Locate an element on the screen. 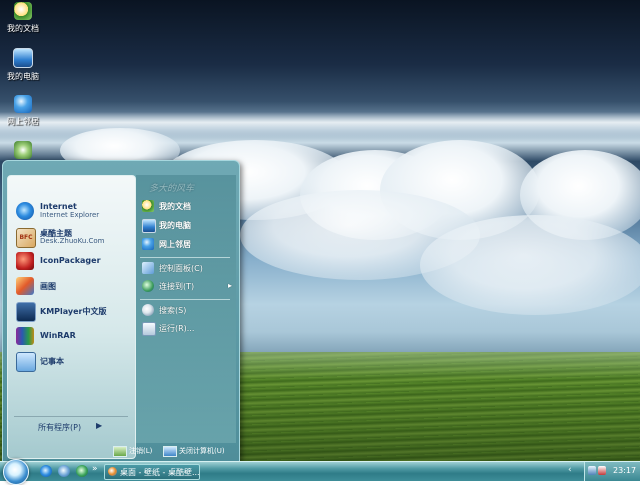  notepad-icon is located at coordinates (26, 362).